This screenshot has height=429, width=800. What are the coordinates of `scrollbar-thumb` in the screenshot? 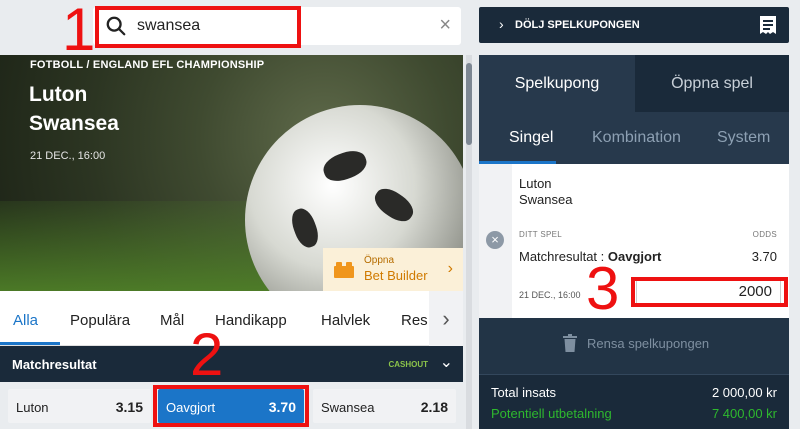 It's located at (469, 104).